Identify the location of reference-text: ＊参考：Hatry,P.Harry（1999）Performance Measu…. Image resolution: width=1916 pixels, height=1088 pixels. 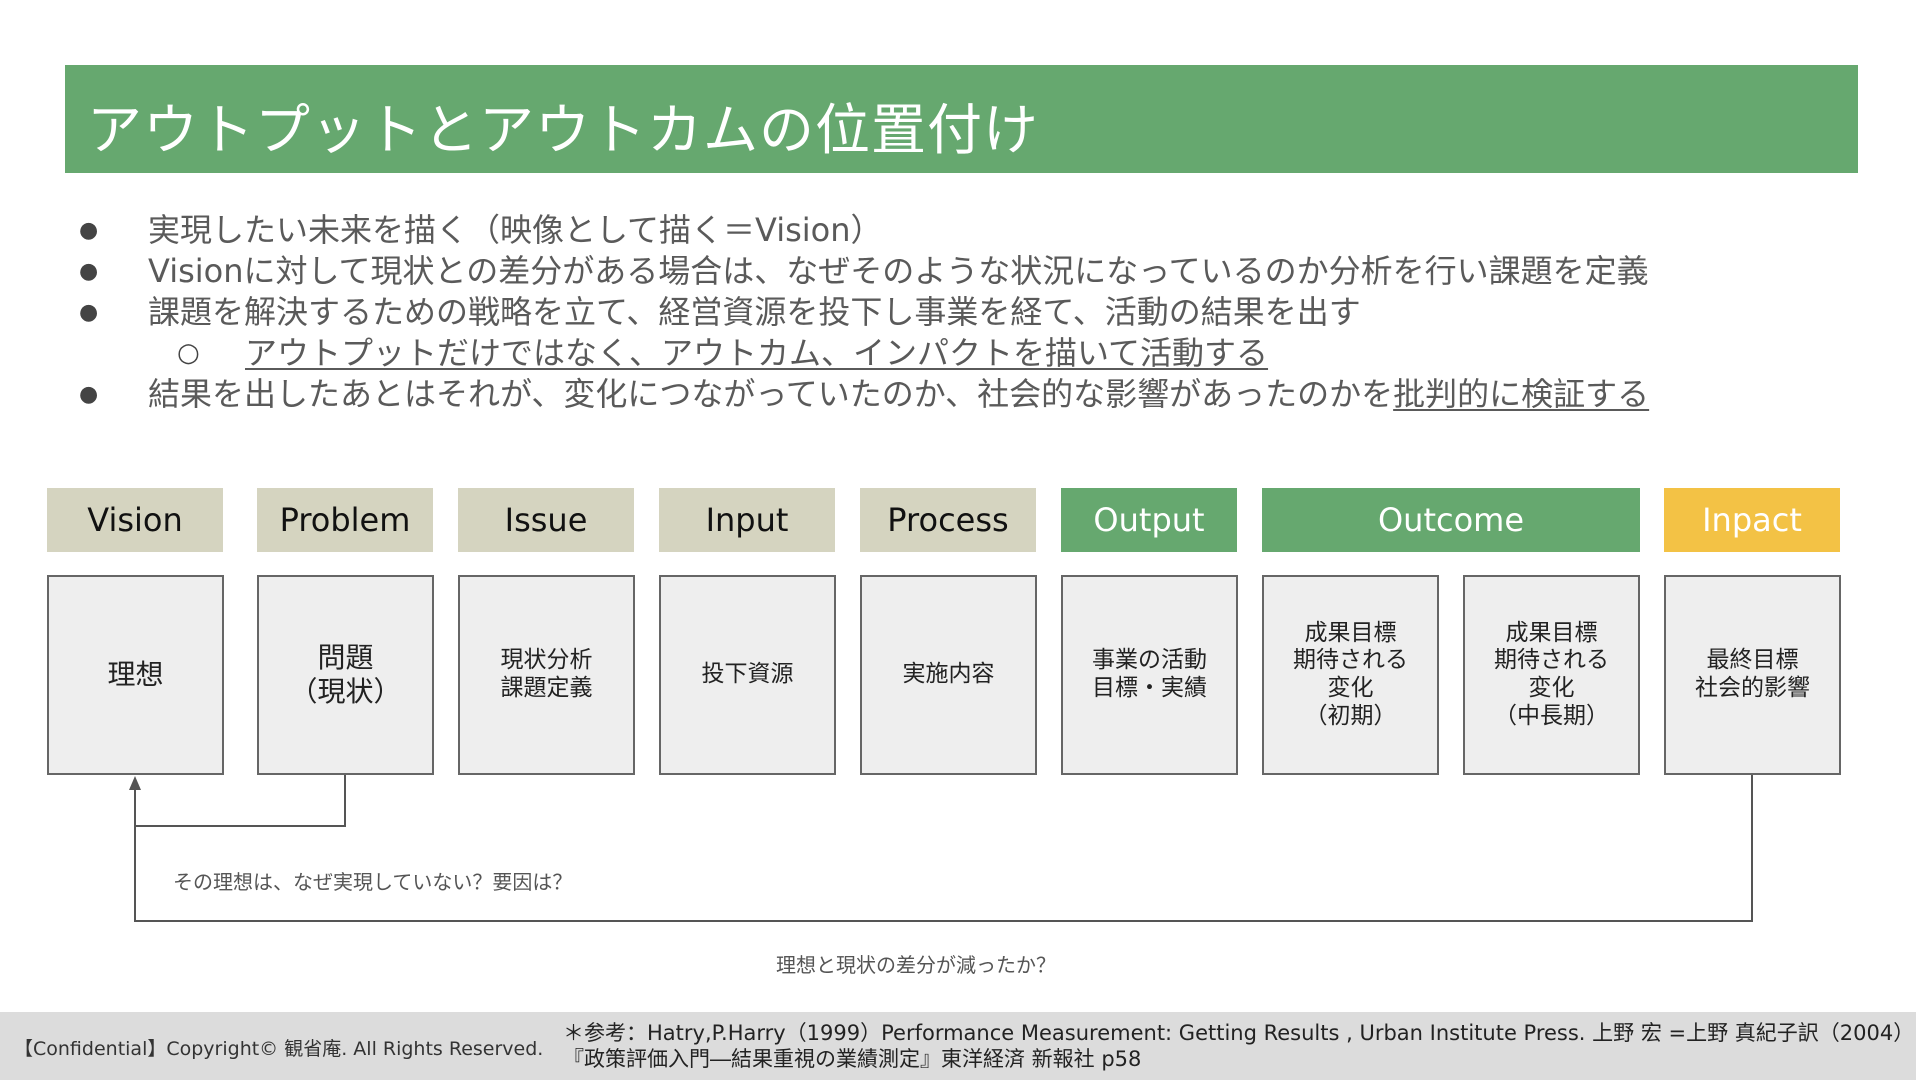
(1238, 1046).